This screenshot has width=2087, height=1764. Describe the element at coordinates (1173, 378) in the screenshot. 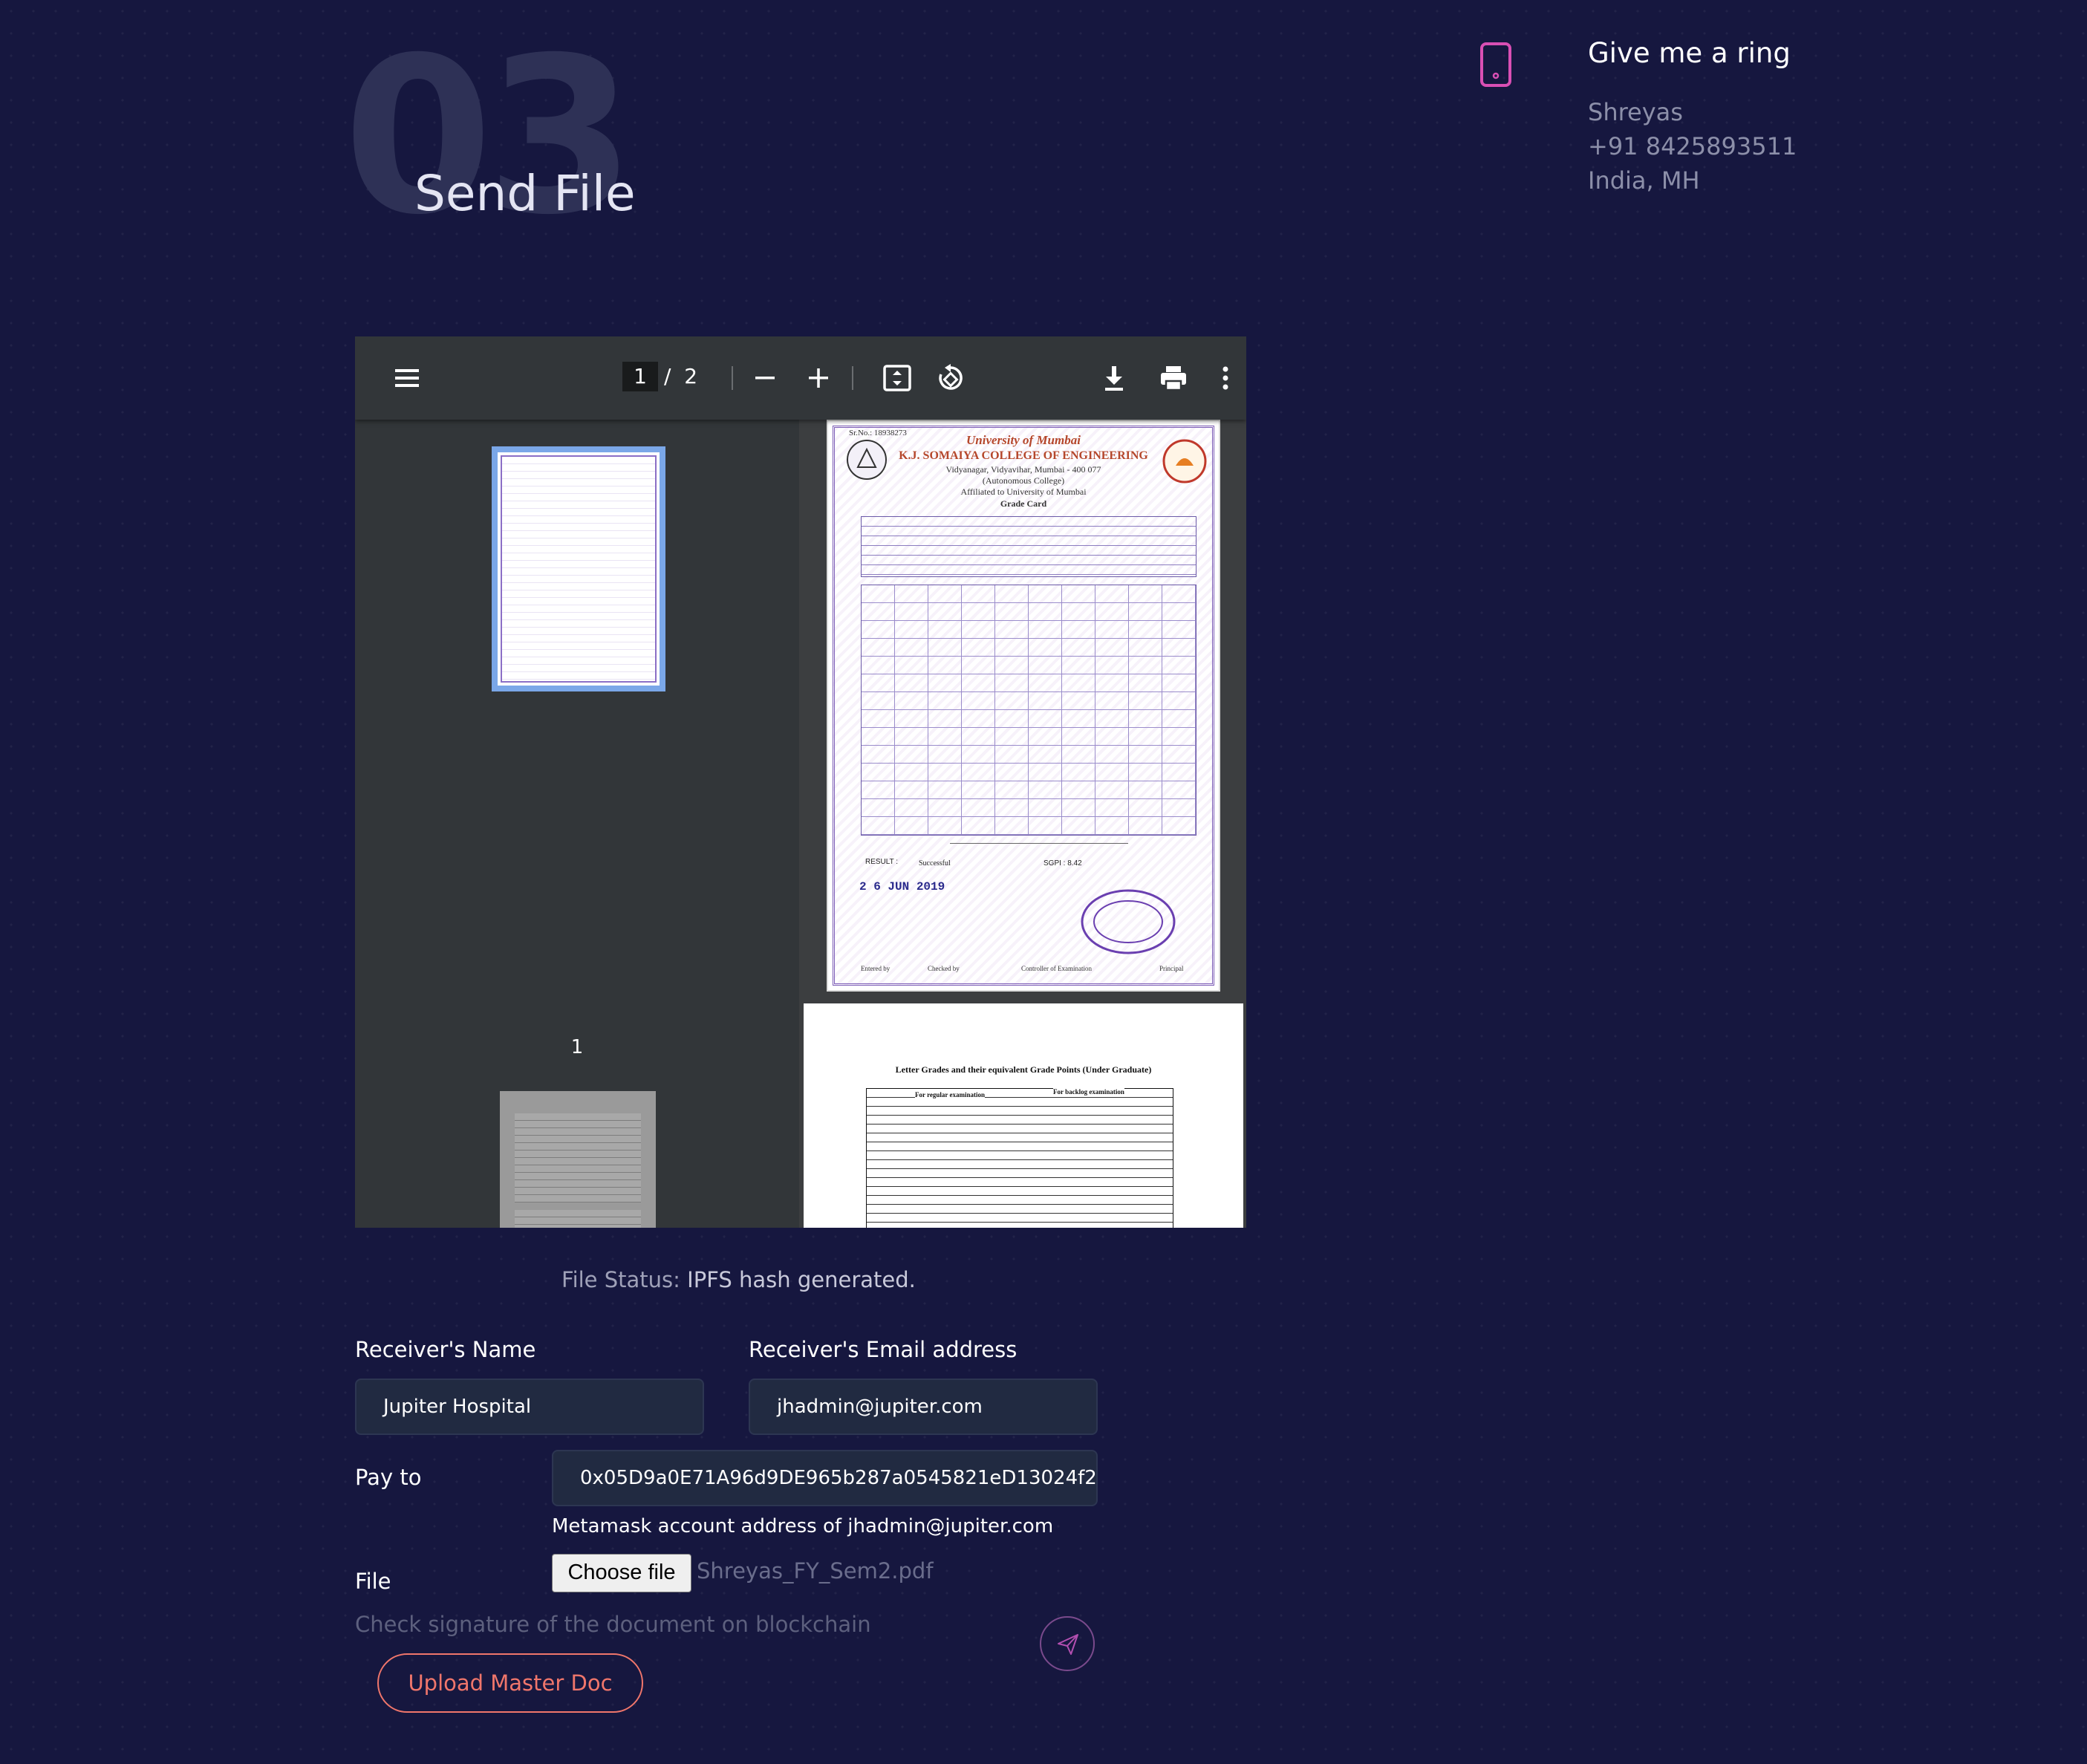

I see `print-icon` at that location.